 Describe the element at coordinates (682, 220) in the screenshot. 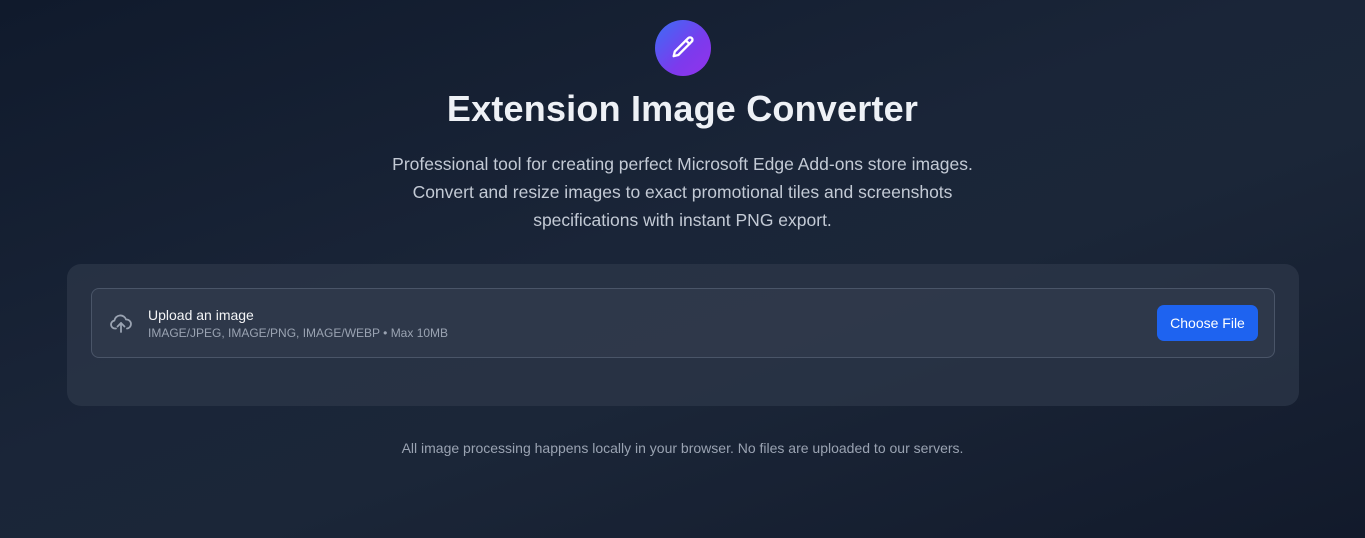

I see `subtitle-line: specifications with instant PNG export.` at that location.